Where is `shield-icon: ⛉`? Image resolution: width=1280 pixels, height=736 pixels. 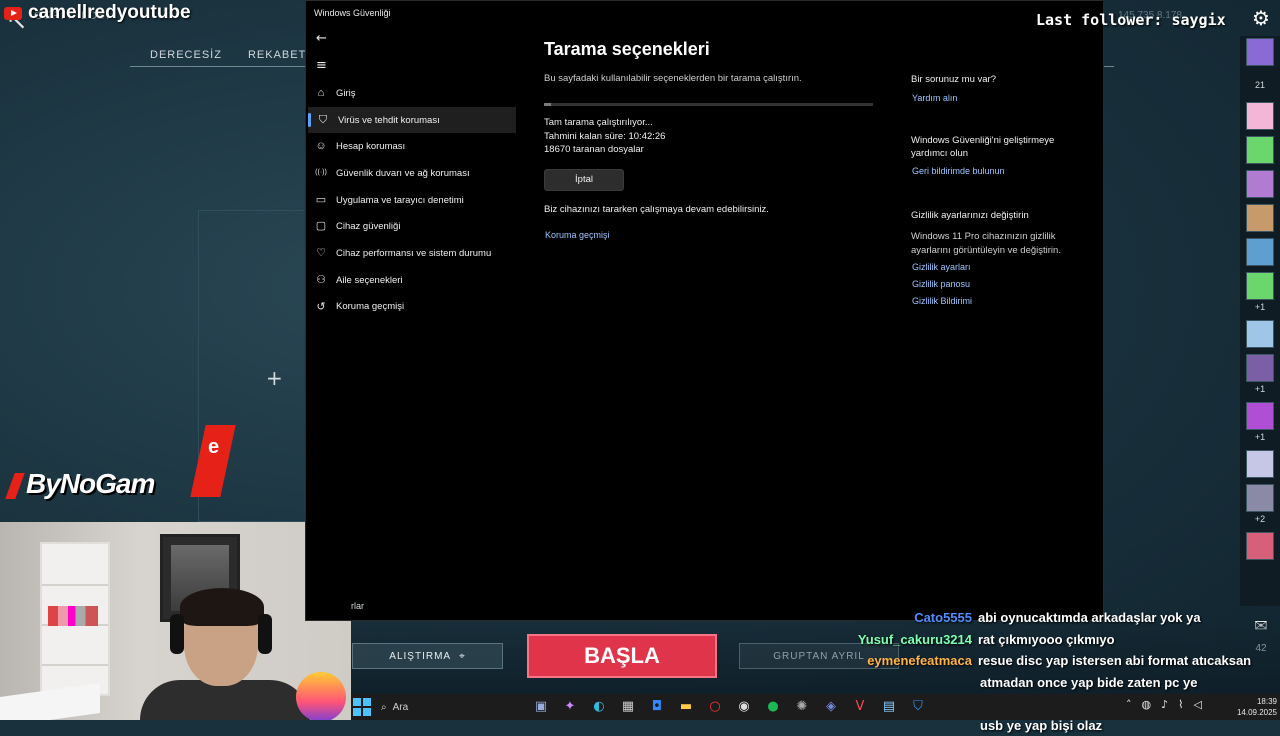 shield-icon: ⛉ is located at coordinates (323, 120).